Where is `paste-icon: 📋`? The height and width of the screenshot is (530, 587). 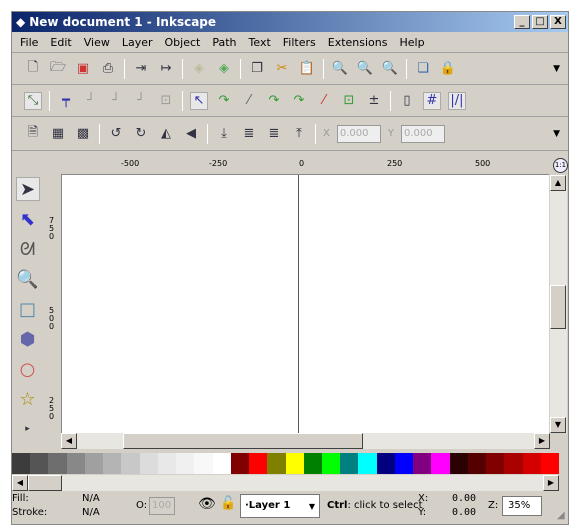
paste-icon: 📋 is located at coordinates (307, 69).